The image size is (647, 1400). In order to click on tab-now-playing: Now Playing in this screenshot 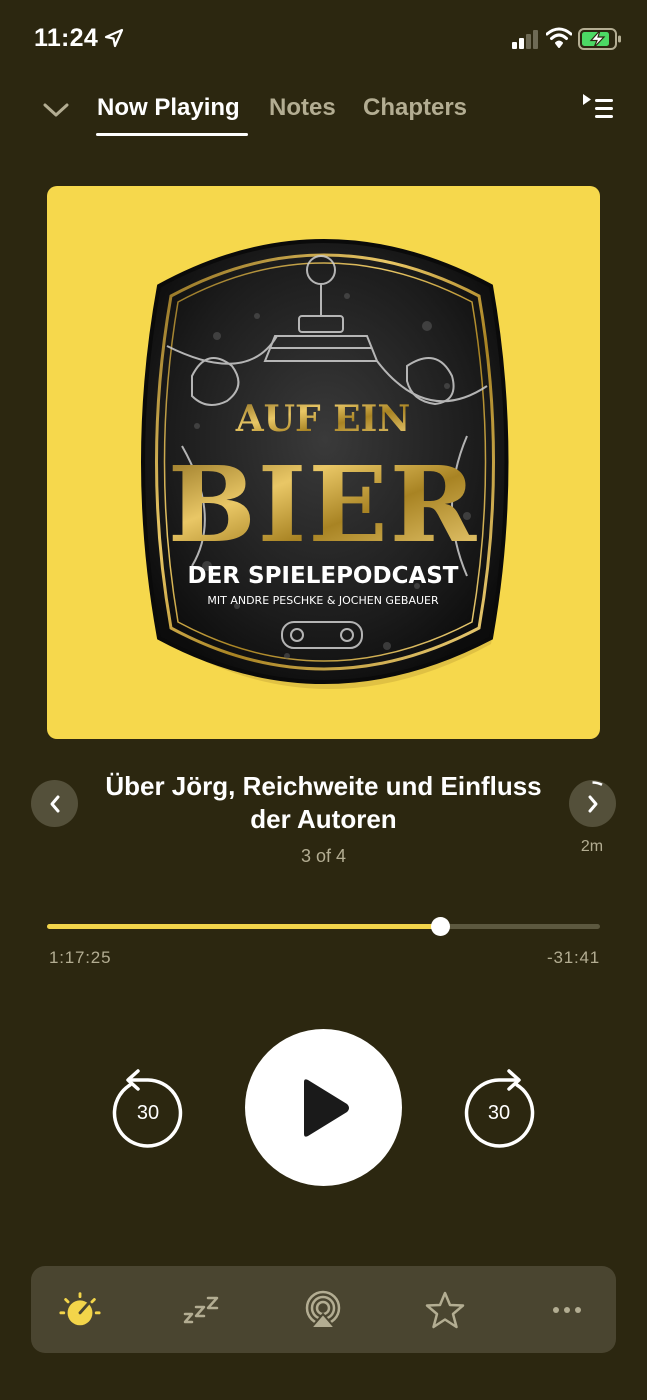, I will do `click(168, 108)`.